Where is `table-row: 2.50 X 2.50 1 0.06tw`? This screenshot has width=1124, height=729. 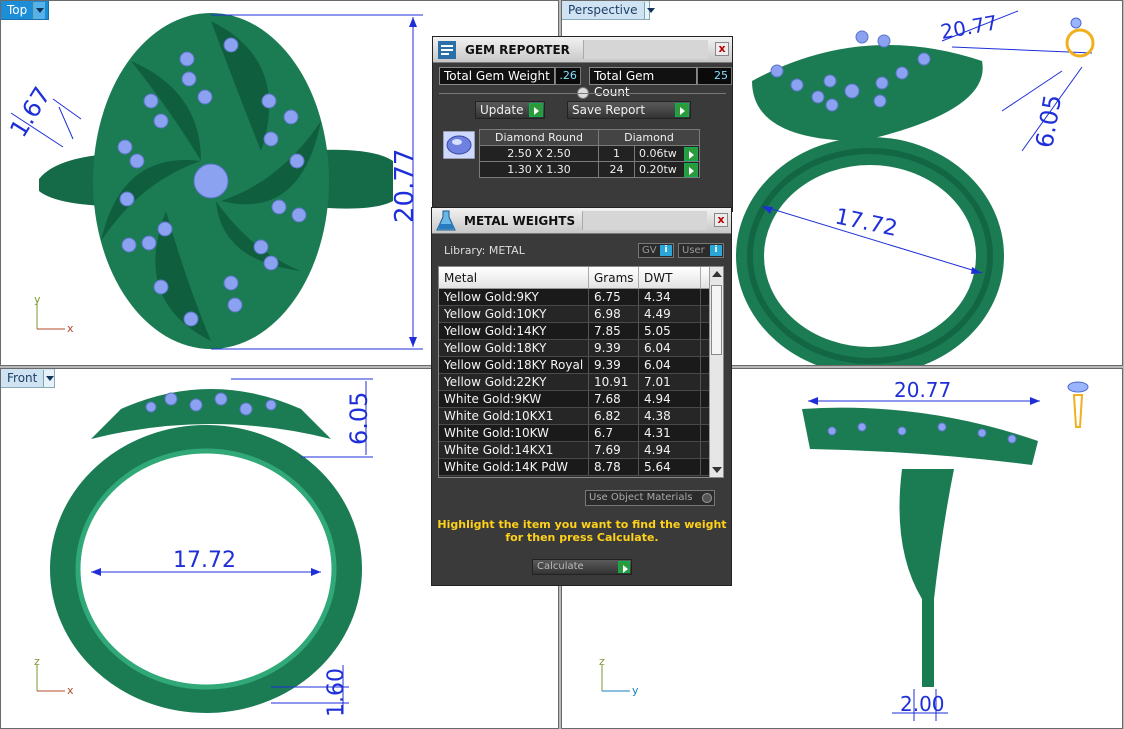
table-row: 2.50 X 2.50 1 0.06tw is located at coordinates (589, 153).